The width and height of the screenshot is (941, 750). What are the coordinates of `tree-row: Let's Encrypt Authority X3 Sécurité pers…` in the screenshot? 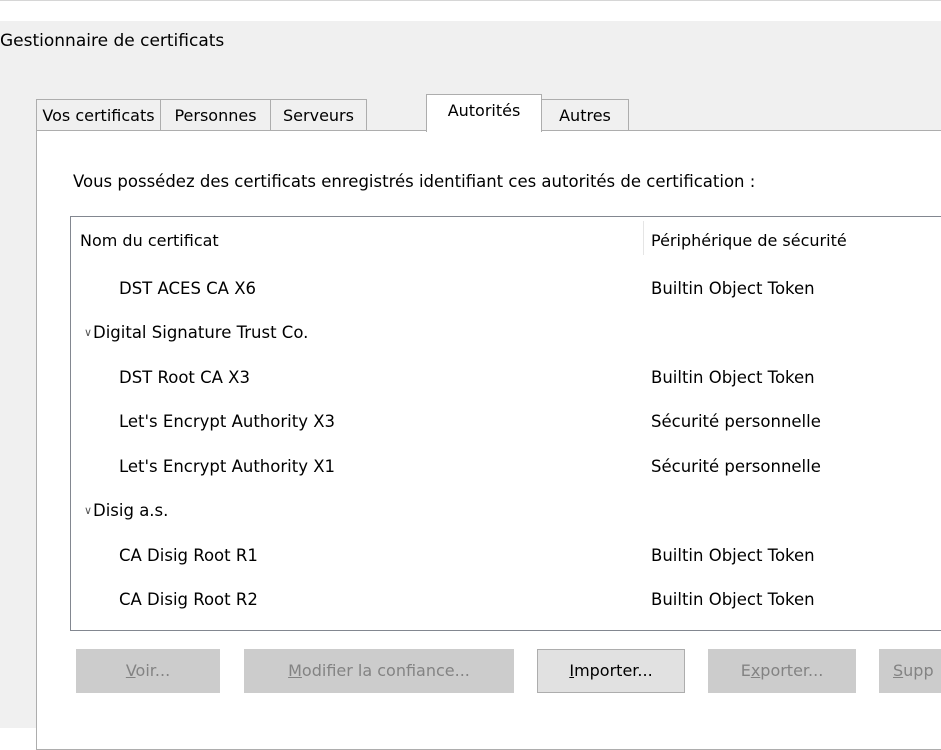 It's located at (506, 422).